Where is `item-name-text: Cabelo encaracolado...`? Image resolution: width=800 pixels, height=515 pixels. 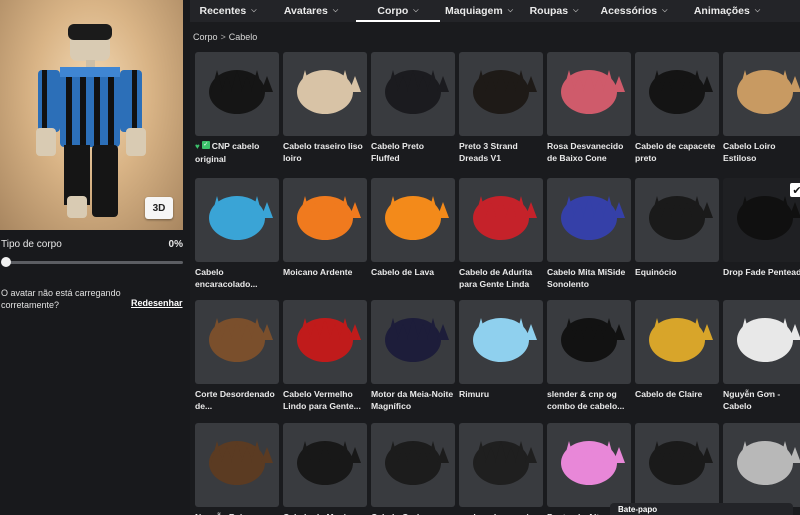
item-name-text: Cabelo encaracolado... is located at coordinates (226, 278).